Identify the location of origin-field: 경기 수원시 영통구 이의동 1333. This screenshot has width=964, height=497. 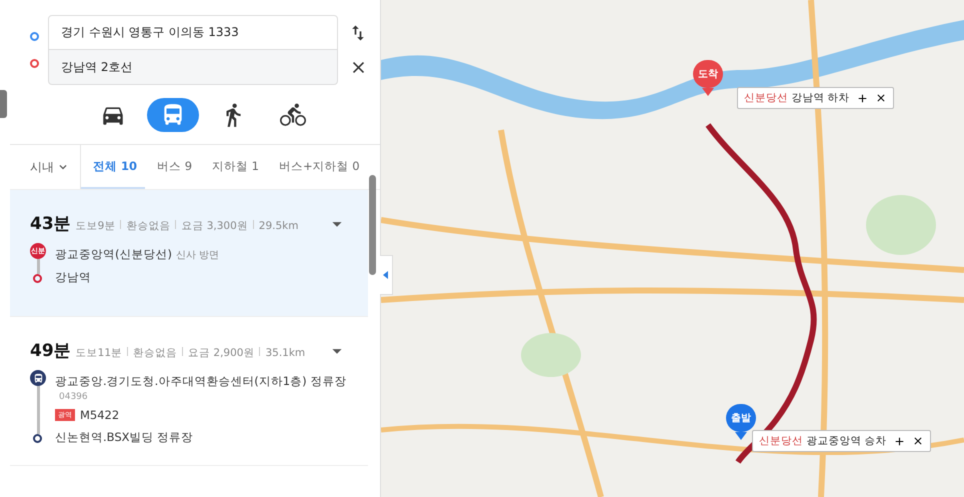
(193, 32).